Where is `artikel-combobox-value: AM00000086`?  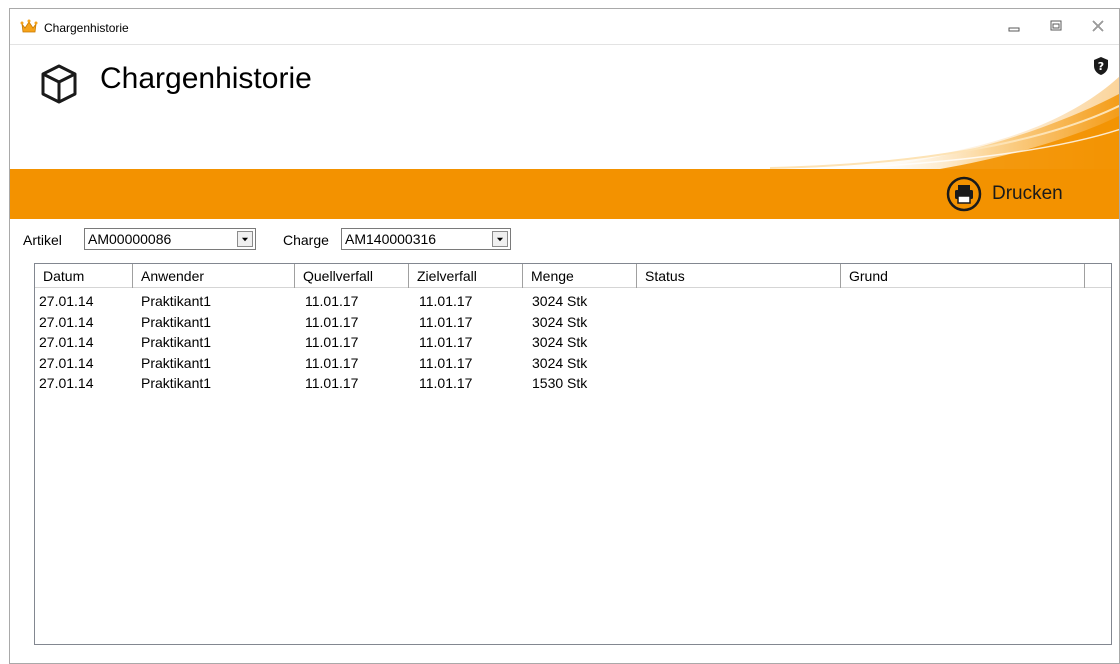
artikel-combobox-value: AM00000086 is located at coordinates (130, 239).